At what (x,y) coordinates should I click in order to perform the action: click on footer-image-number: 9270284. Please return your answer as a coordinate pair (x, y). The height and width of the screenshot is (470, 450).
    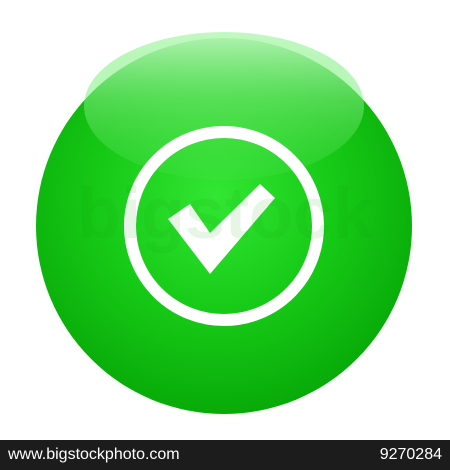
    Looking at the image, I should click on (410, 454).